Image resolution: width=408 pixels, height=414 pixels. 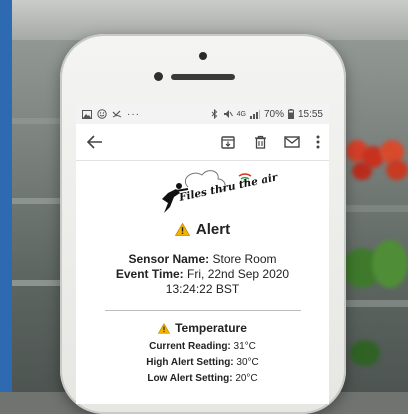 I want to click on bluetooth-icon, so click(x=215, y=114).